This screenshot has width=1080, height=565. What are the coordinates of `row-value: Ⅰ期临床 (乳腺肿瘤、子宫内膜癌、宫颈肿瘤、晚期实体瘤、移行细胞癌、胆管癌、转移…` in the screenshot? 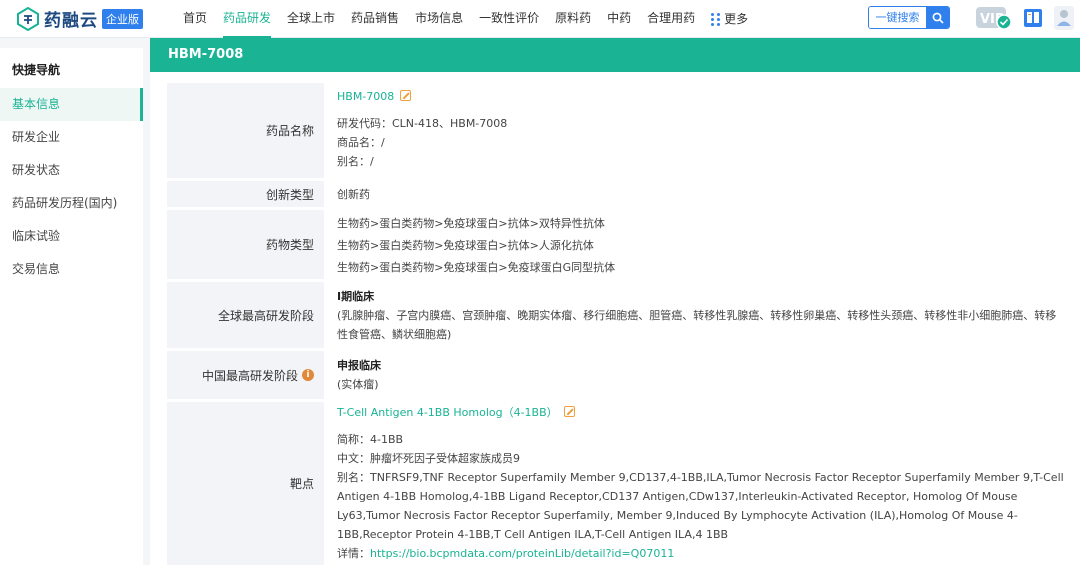 It's located at (700, 315).